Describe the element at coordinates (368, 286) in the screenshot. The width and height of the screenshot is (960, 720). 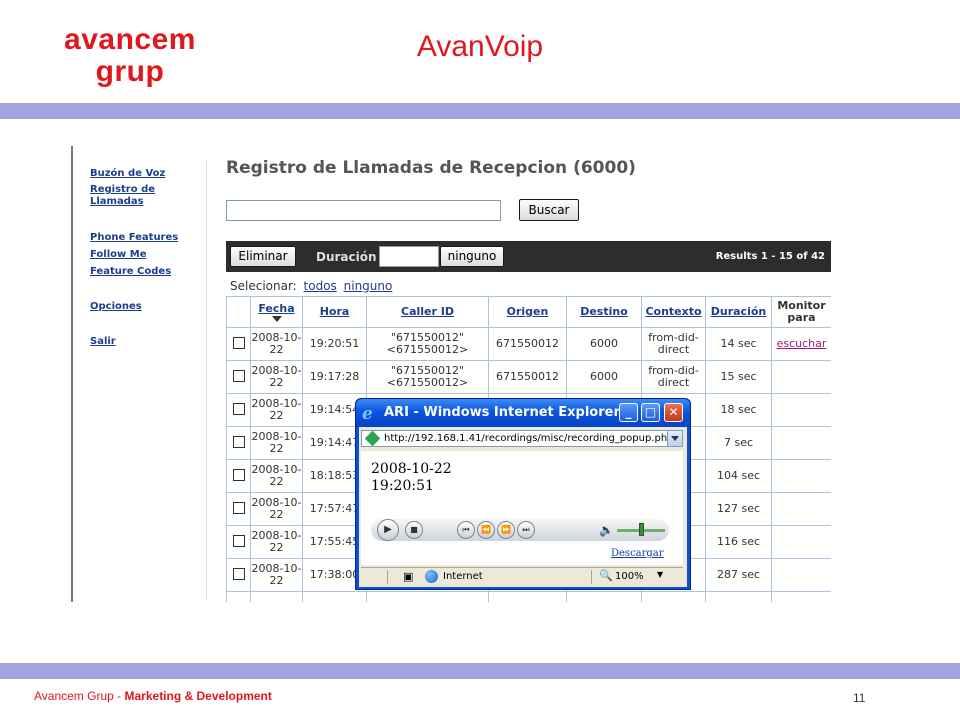
I see `select-none-link: ninguno` at that location.